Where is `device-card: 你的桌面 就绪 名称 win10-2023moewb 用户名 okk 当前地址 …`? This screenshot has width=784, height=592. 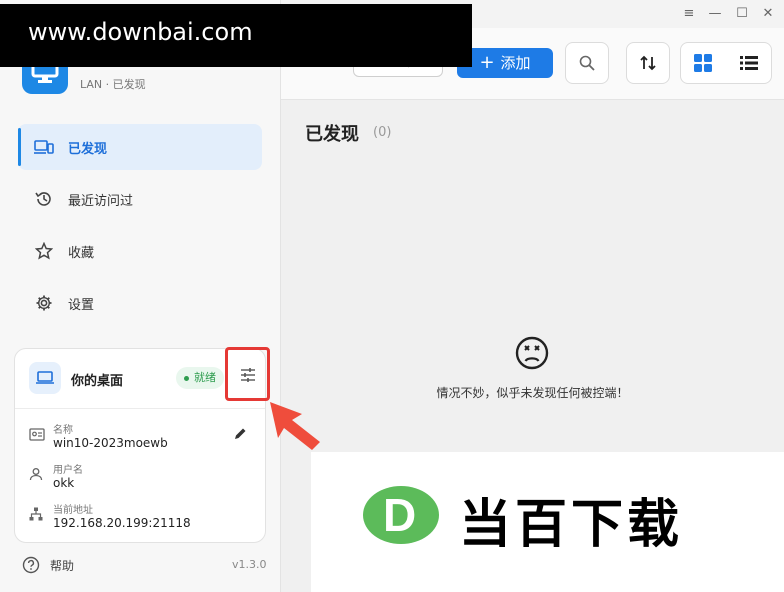 device-card: 你的桌面 就绪 名称 win10-2023moewb 用户名 okk 当前地址 … is located at coordinates (142, 445).